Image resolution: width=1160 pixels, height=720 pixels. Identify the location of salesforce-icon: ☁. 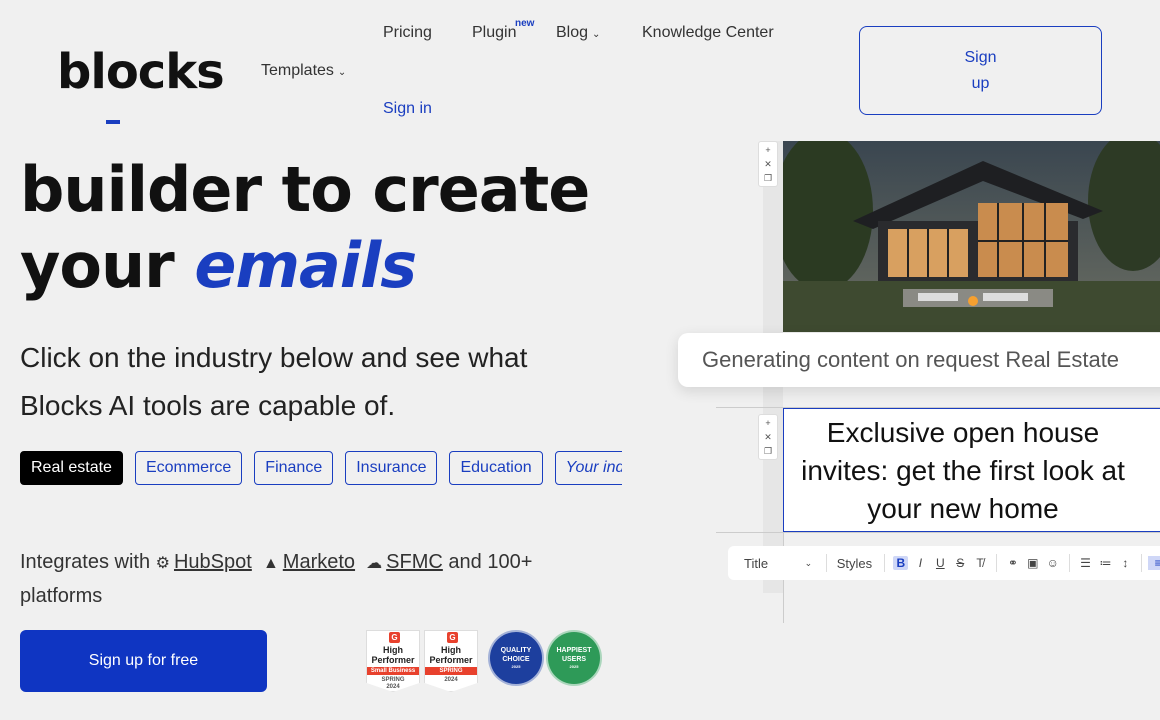
(374, 563).